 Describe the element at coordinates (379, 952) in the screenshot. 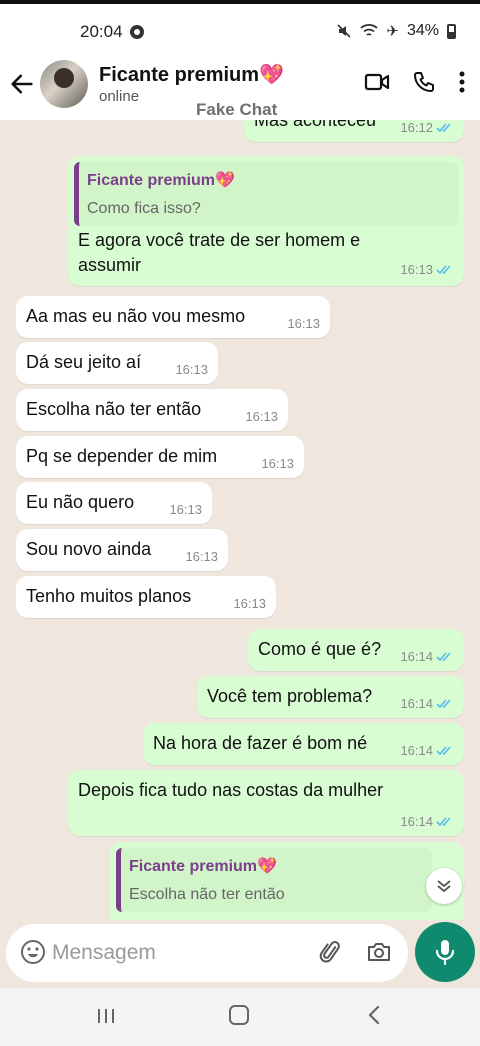

I see `camera-icon` at that location.